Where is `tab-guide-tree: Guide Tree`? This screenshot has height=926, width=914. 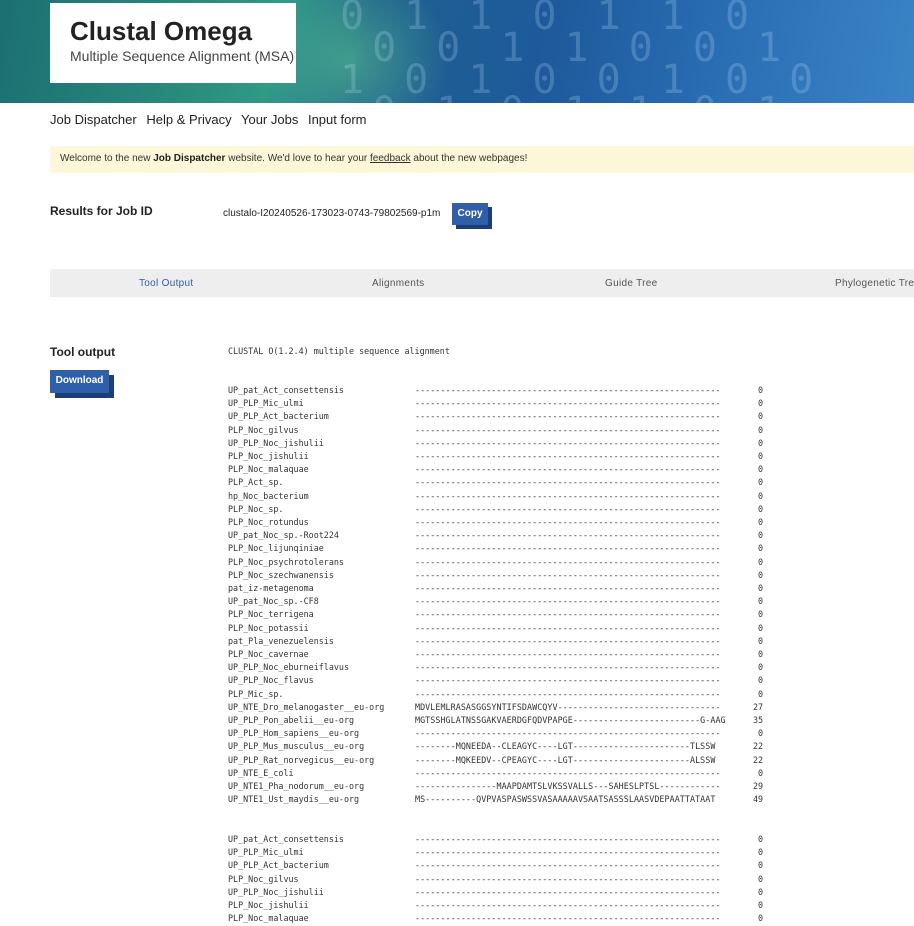 tab-guide-tree: Guide Tree is located at coordinates (631, 283).